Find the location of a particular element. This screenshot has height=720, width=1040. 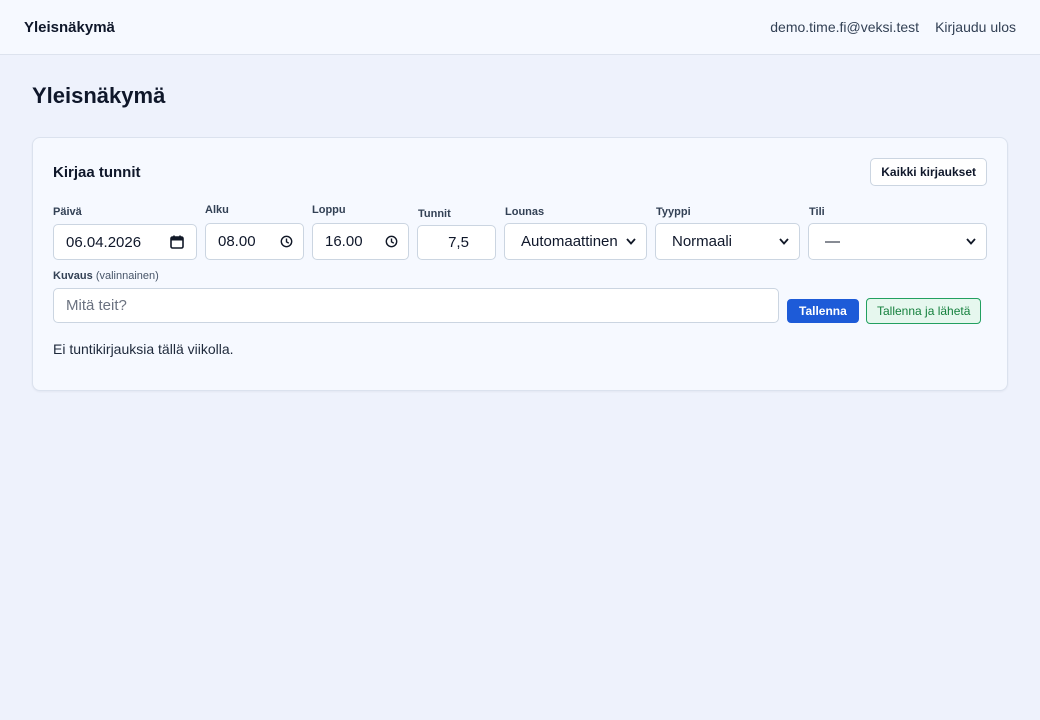

lunch-label: Lounas is located at coordinates (525, 212).